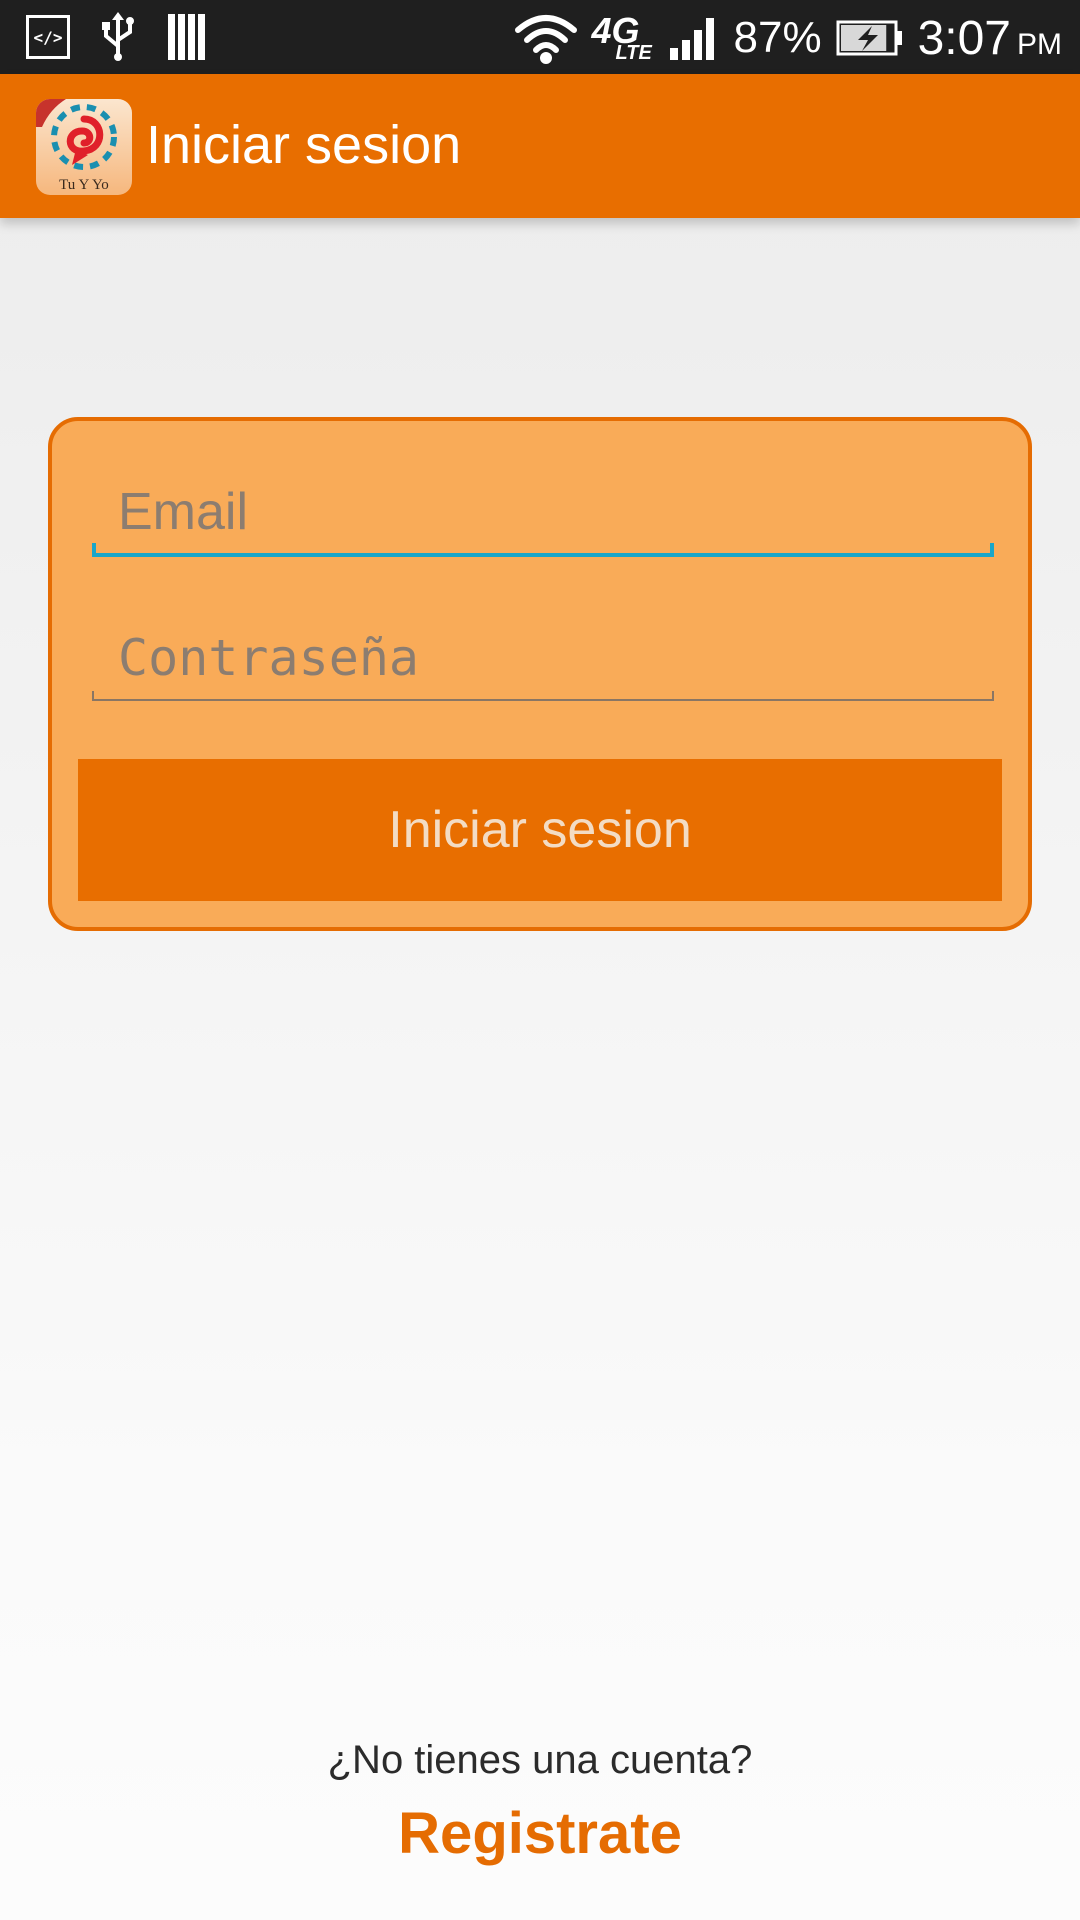  I want to click on app-logo: Tu Y Yo, so click(84, 147).